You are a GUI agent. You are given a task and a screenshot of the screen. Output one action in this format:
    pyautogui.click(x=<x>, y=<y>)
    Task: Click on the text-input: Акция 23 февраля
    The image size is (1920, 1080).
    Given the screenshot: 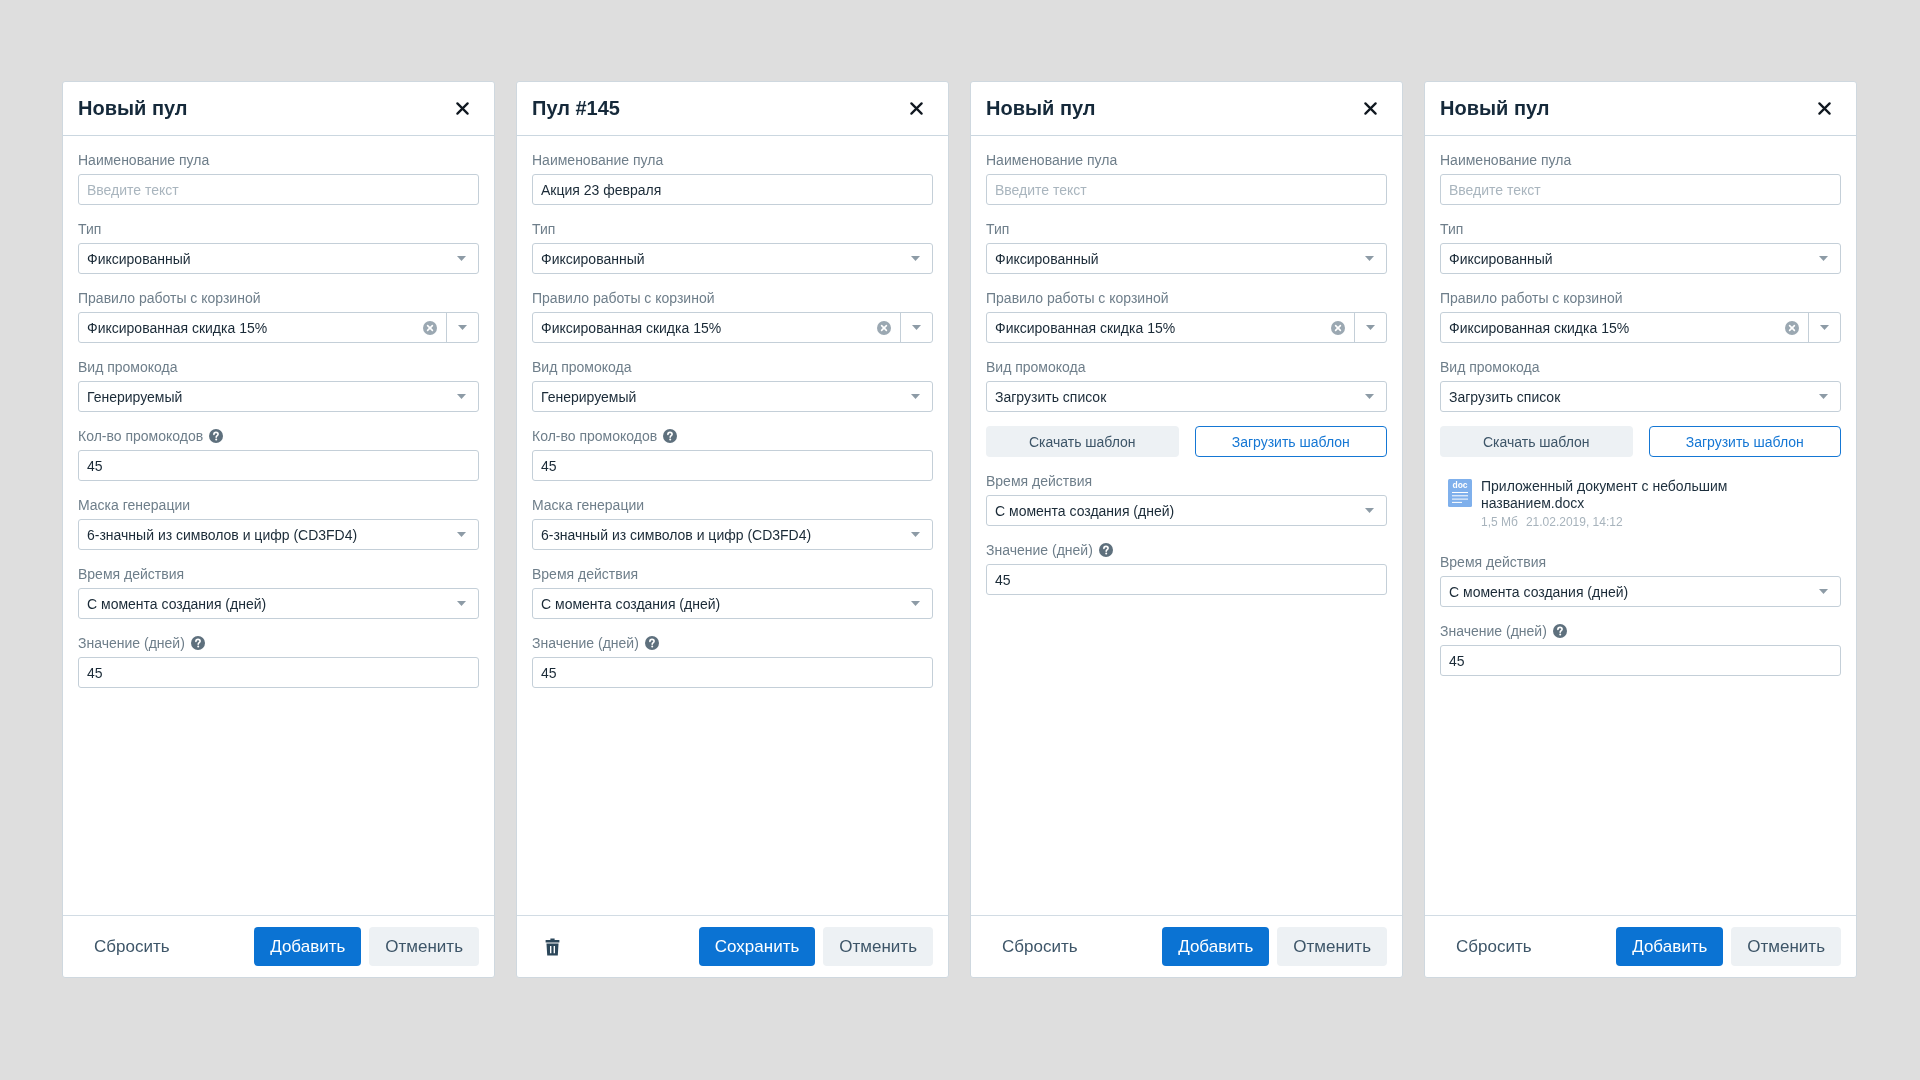 What is the action you would take?
    pyautogui.click(x=732, y=189)
    